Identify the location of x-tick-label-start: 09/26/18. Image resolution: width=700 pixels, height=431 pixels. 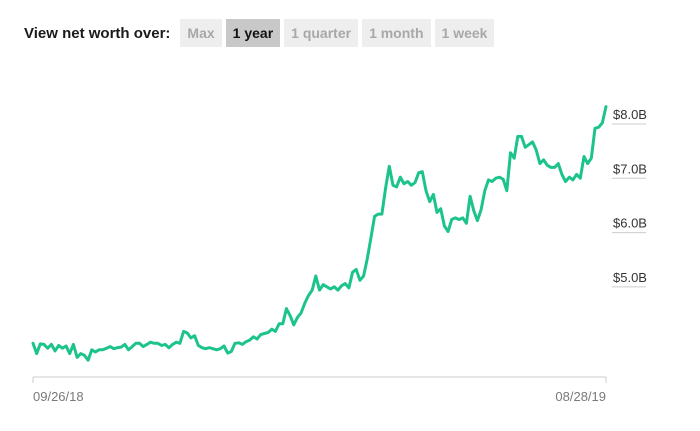
(58, 396).